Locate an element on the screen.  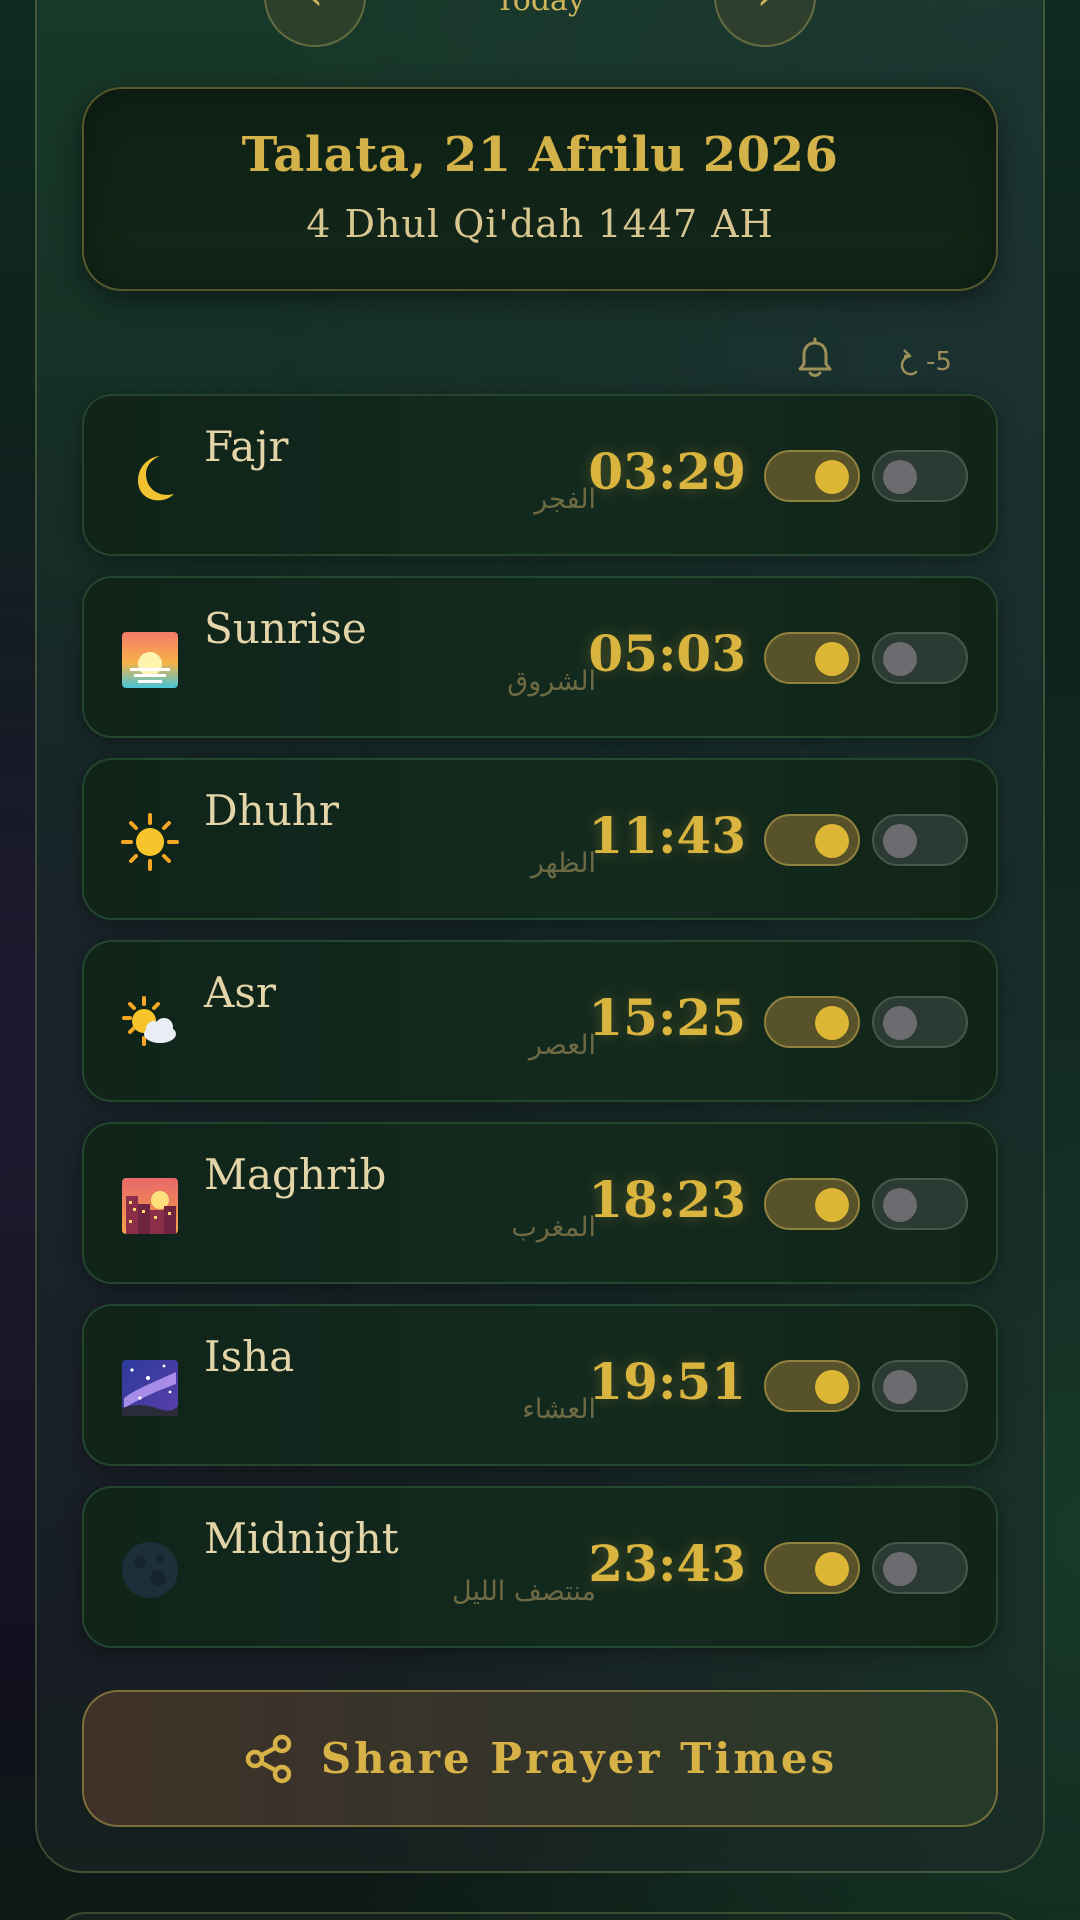
prayer-name: Asr is located at coordinates (240, 992).